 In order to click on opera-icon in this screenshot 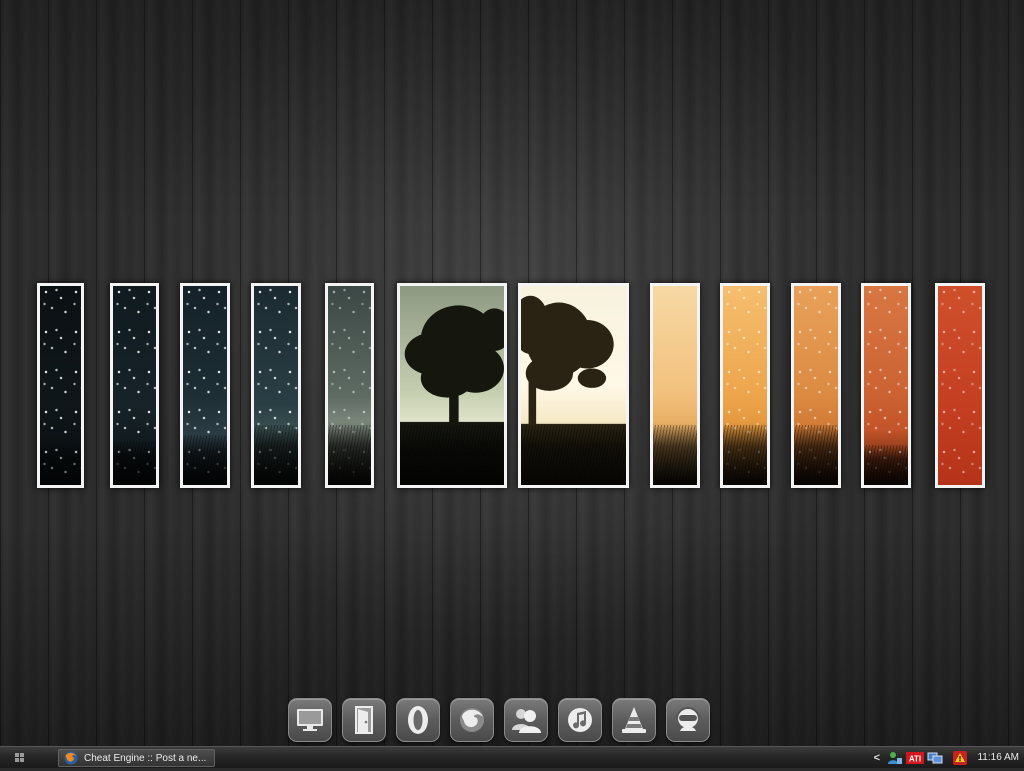, I will do `click(418, 720)`.